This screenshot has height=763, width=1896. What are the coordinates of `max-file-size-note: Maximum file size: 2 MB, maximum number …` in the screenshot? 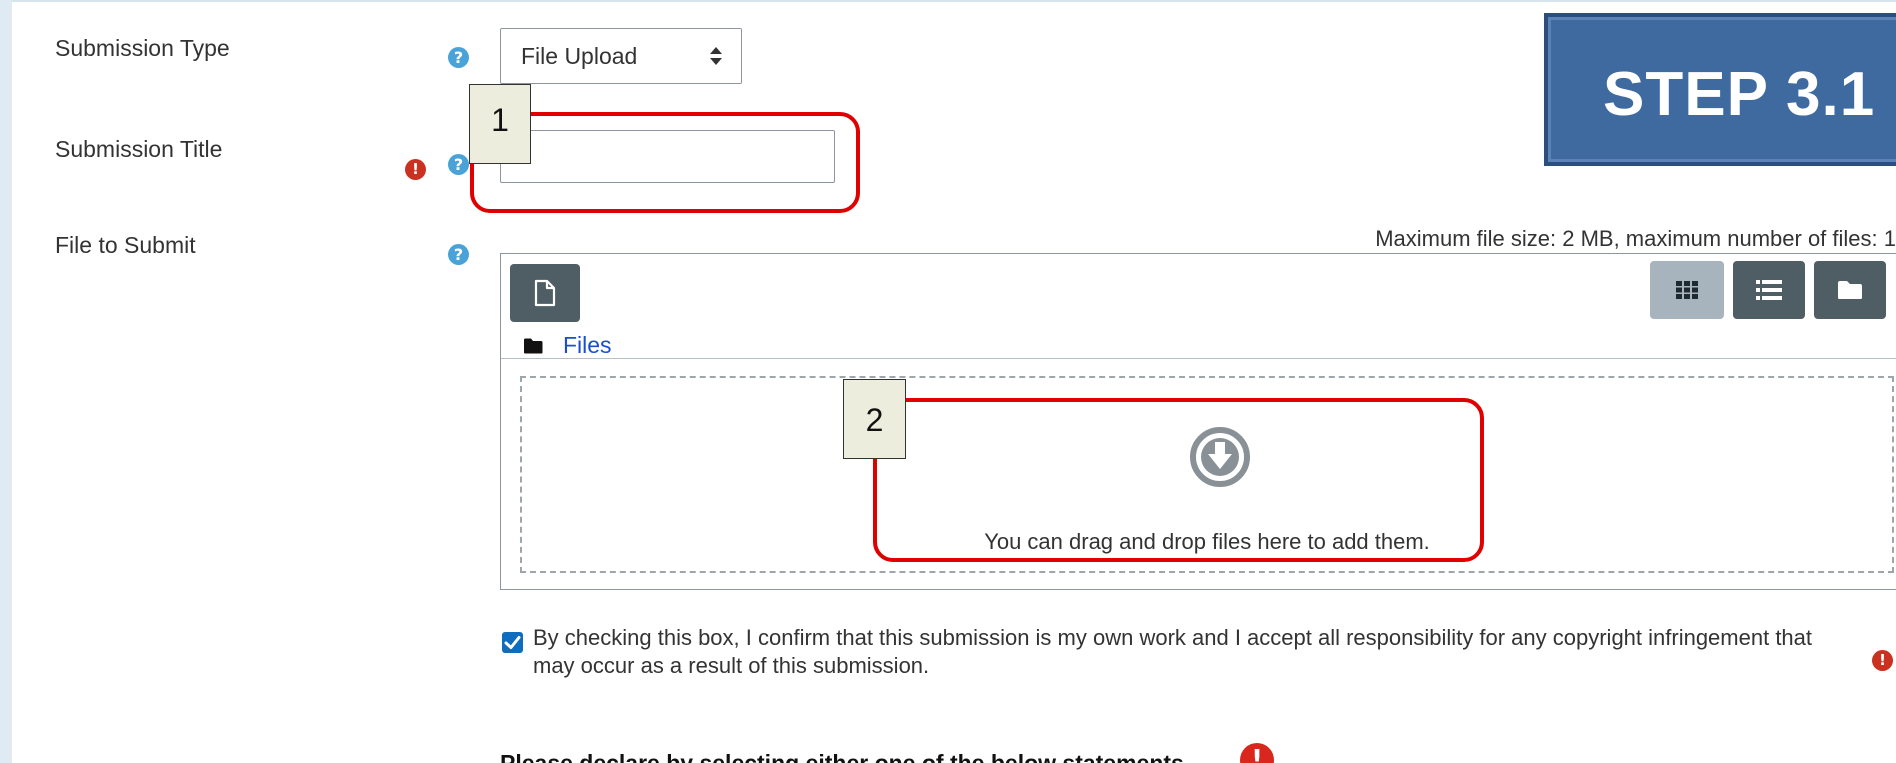 It's located at (1635, 238).